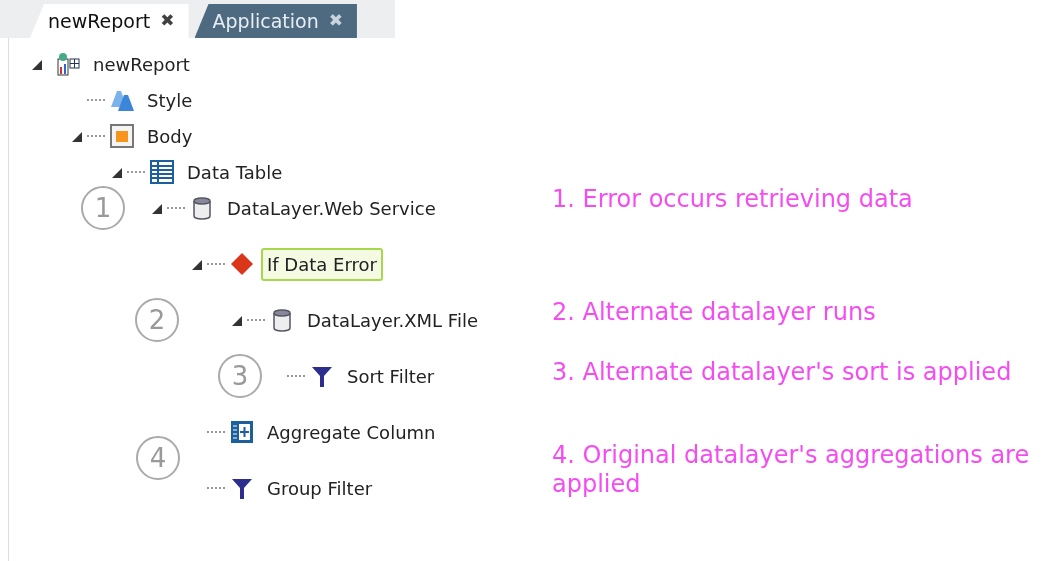  I want to click on annotation-text: 4. Original datalayer's aggregations are applied, so click(791, 470).